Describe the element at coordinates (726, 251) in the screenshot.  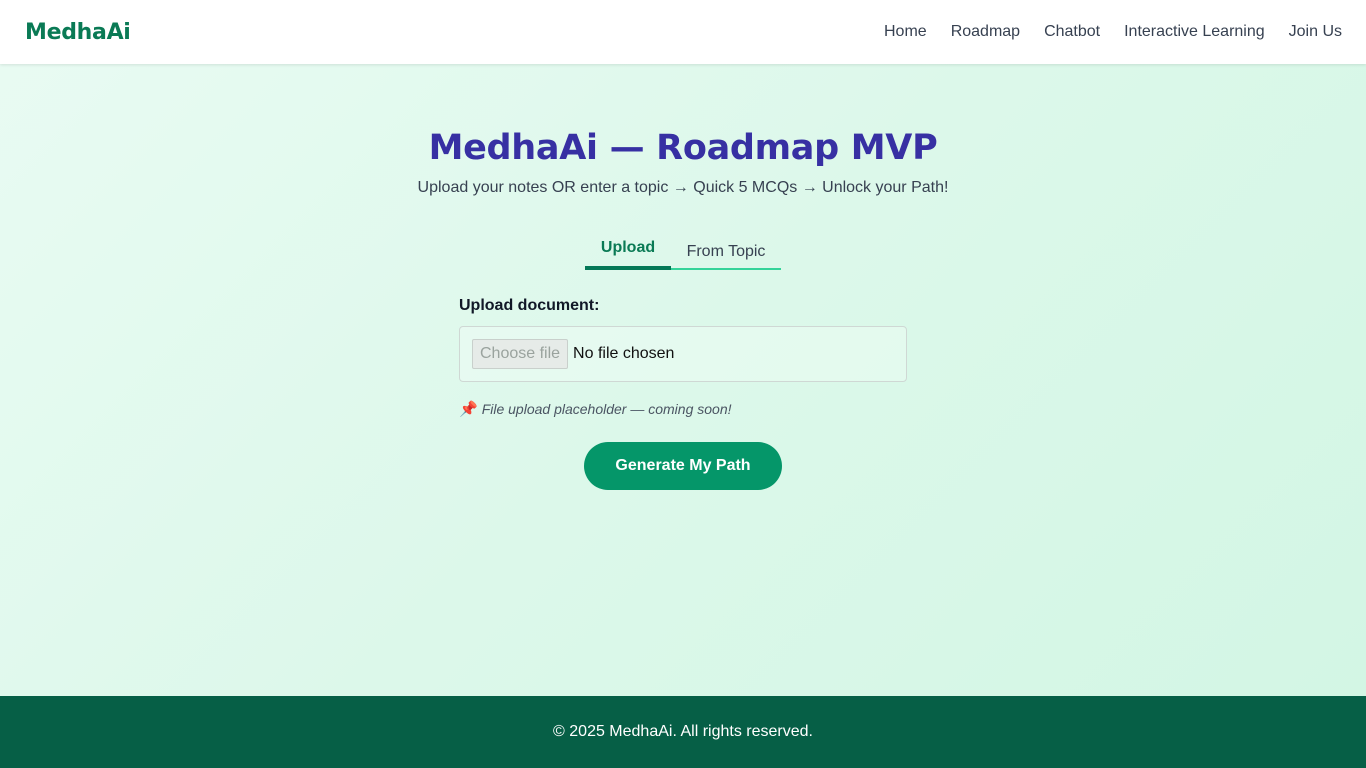
I see `tab-from-topic: From Topic` at that location.